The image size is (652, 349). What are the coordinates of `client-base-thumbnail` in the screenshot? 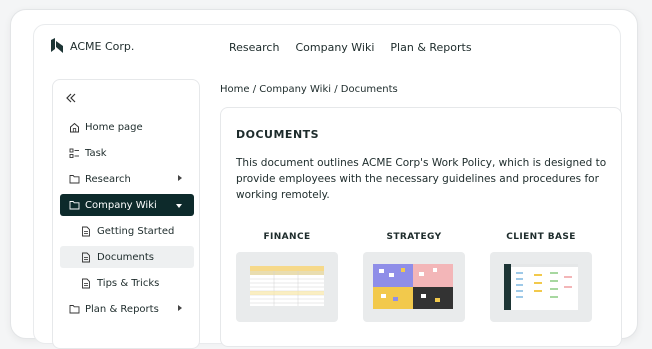 It's located at (541, 287).